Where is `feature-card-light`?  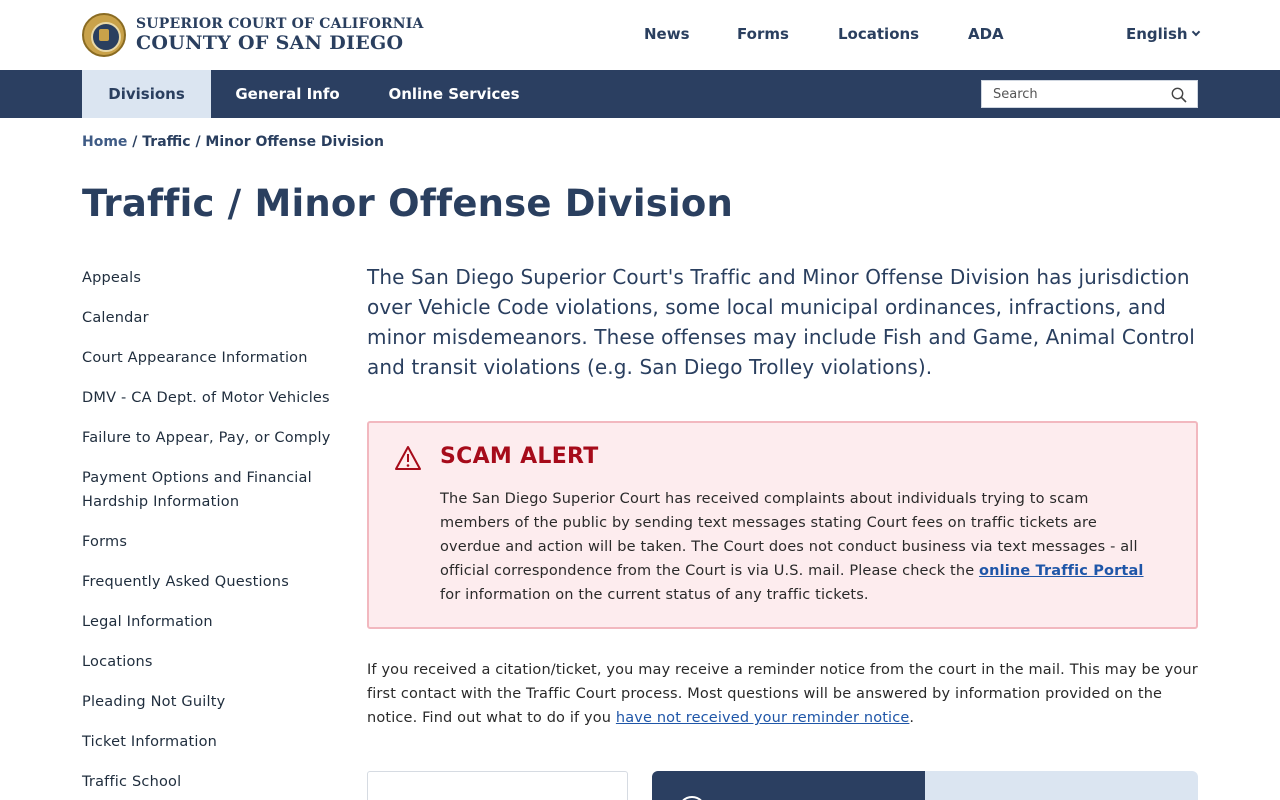
feature-card-light is located at coordinates (1061, 785).